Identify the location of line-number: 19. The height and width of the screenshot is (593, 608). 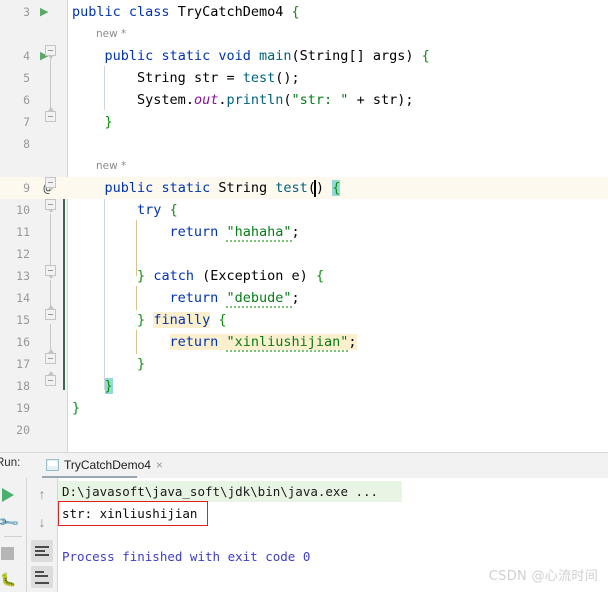
(23, 408).